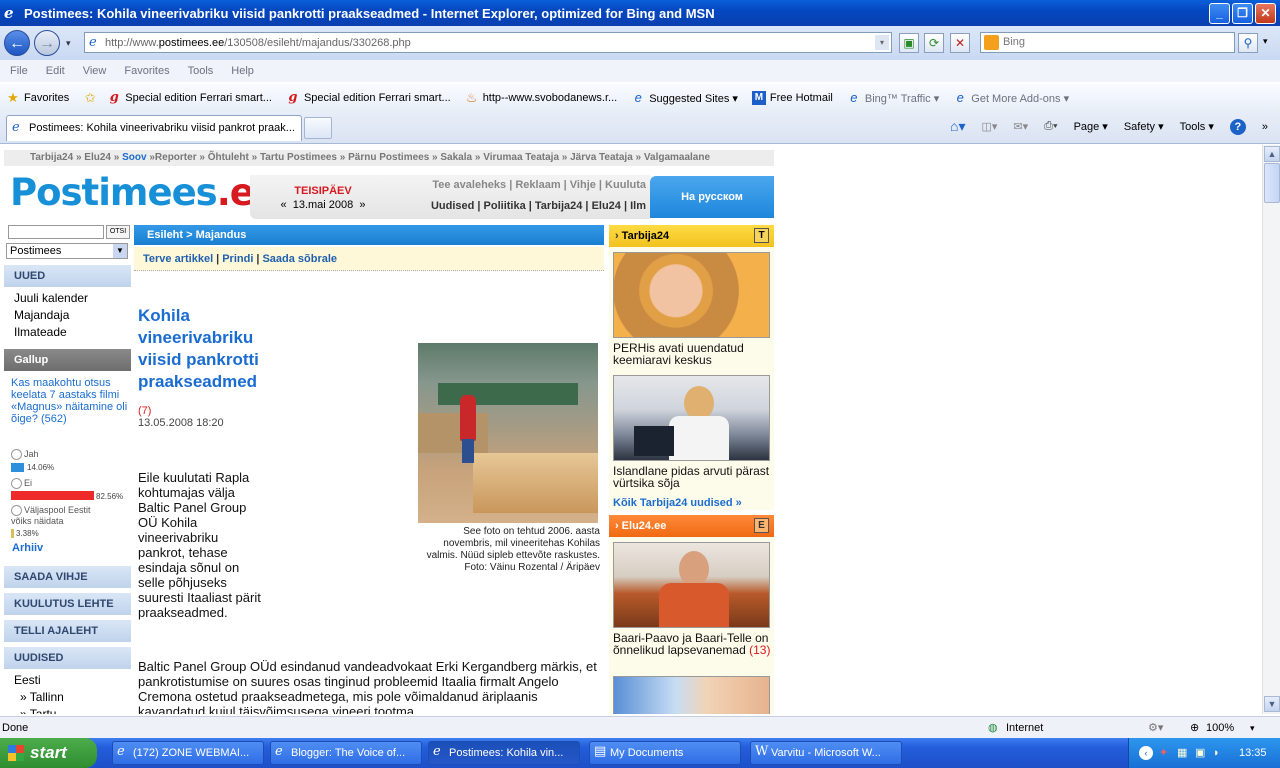  I want to click on tools-menu: Tools ▾, so click(1197, 126).